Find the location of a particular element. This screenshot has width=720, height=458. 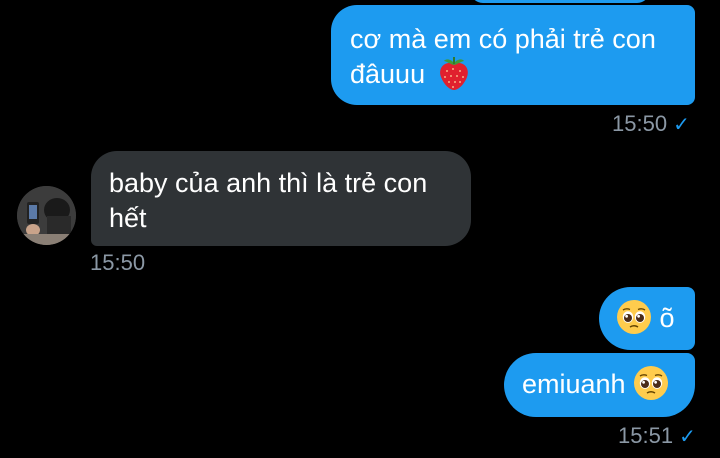

incoming-message-bubble: baby của anh thì là trẻ con hết is located at coordinates (281, 198).